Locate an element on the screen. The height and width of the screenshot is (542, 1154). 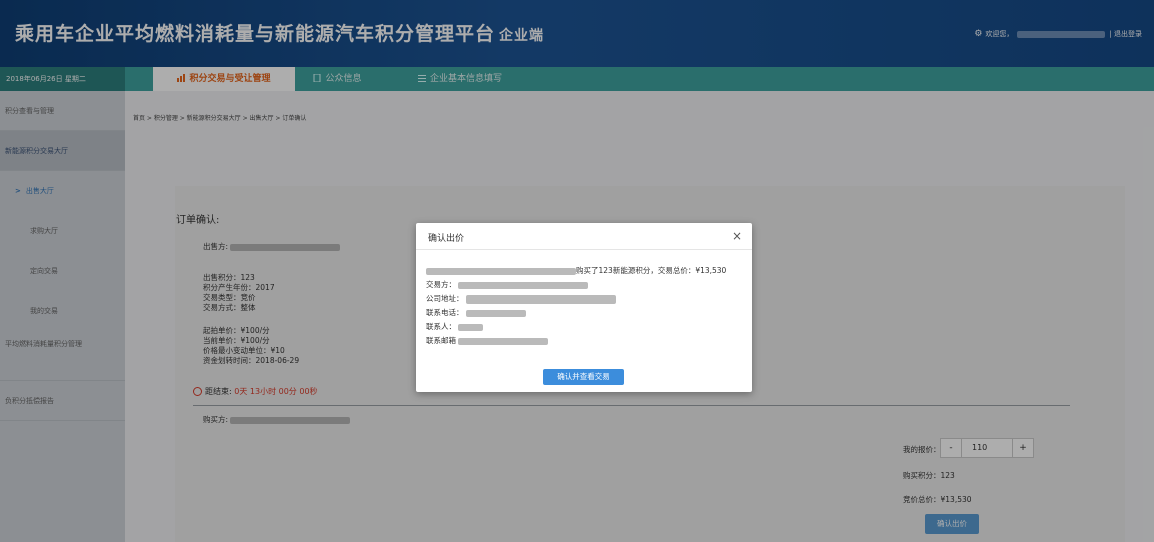
modal-email: 联系邮箱 is located at coordinates (487, 340).